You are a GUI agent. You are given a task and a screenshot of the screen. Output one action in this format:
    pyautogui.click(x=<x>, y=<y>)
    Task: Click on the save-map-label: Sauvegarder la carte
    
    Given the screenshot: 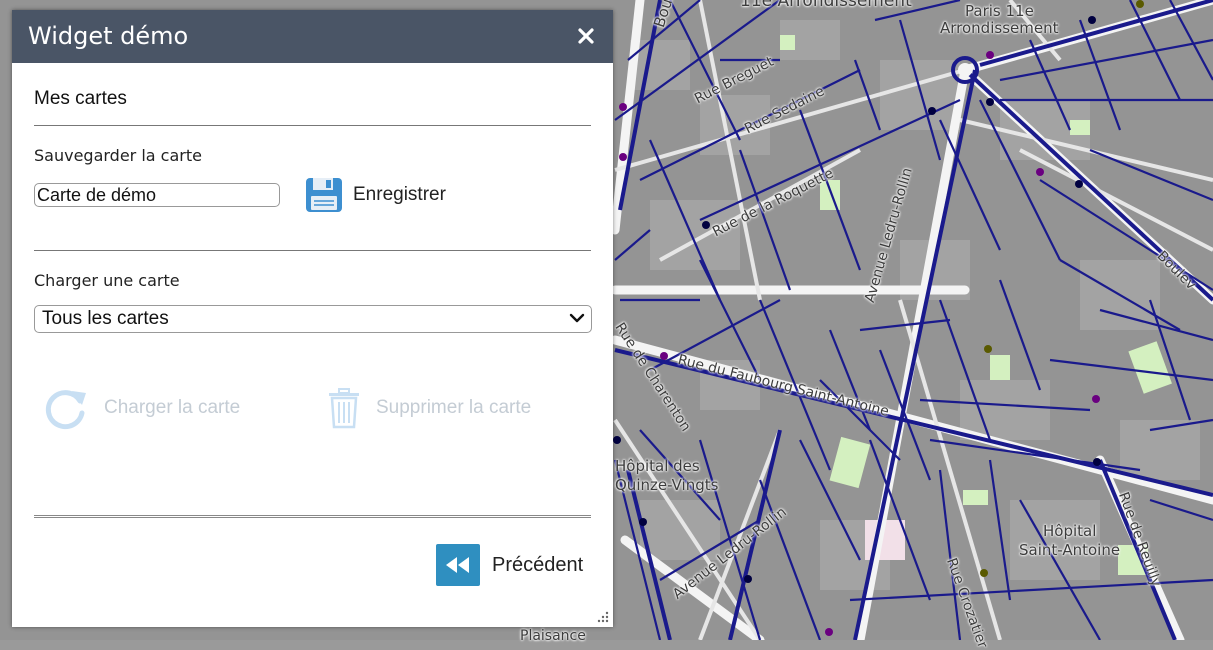 What is the action you would take?
    pyautogui.click(x=118, y=155)
    